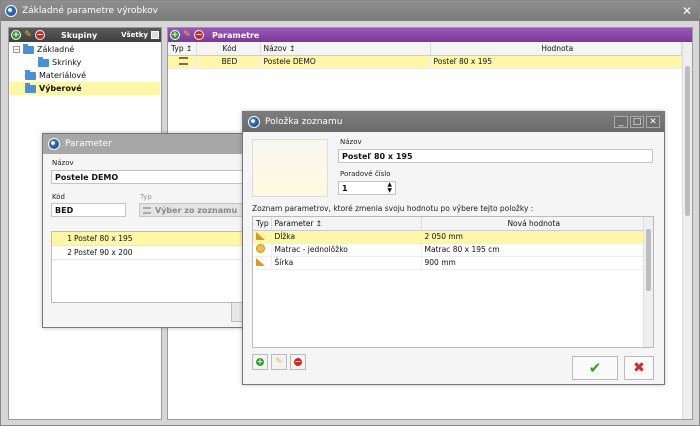  I want to click on tree-item-zakladne: − Základné, so click(85, 49).